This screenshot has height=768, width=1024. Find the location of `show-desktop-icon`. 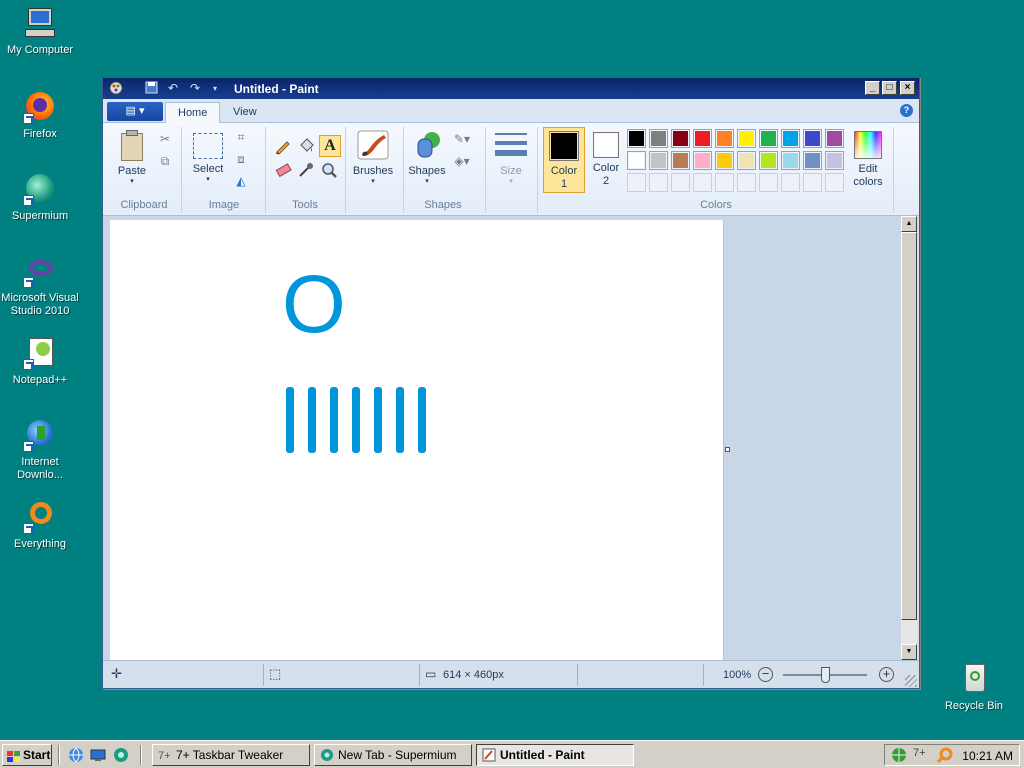

show-desktop-icon is located at coordinates (98, 755).